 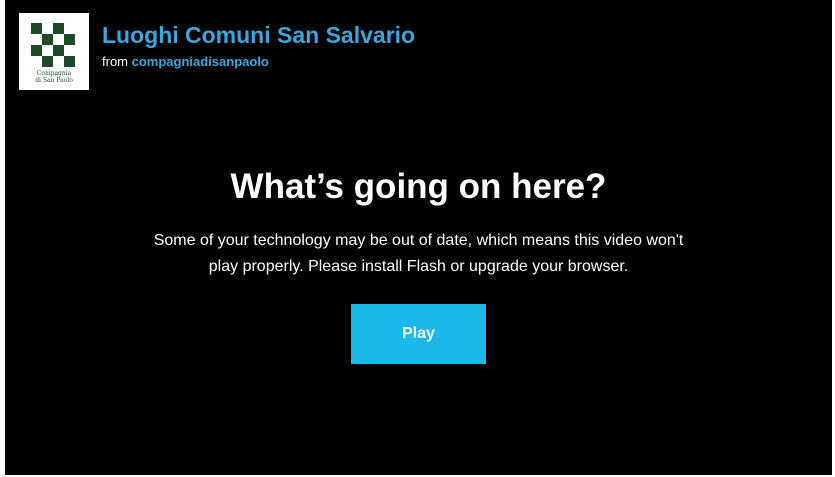 What do you see at coordinates (418, 186) in the screenshot?
I see `message-heading: What’s going on here?` at bounding box center [418, 186].